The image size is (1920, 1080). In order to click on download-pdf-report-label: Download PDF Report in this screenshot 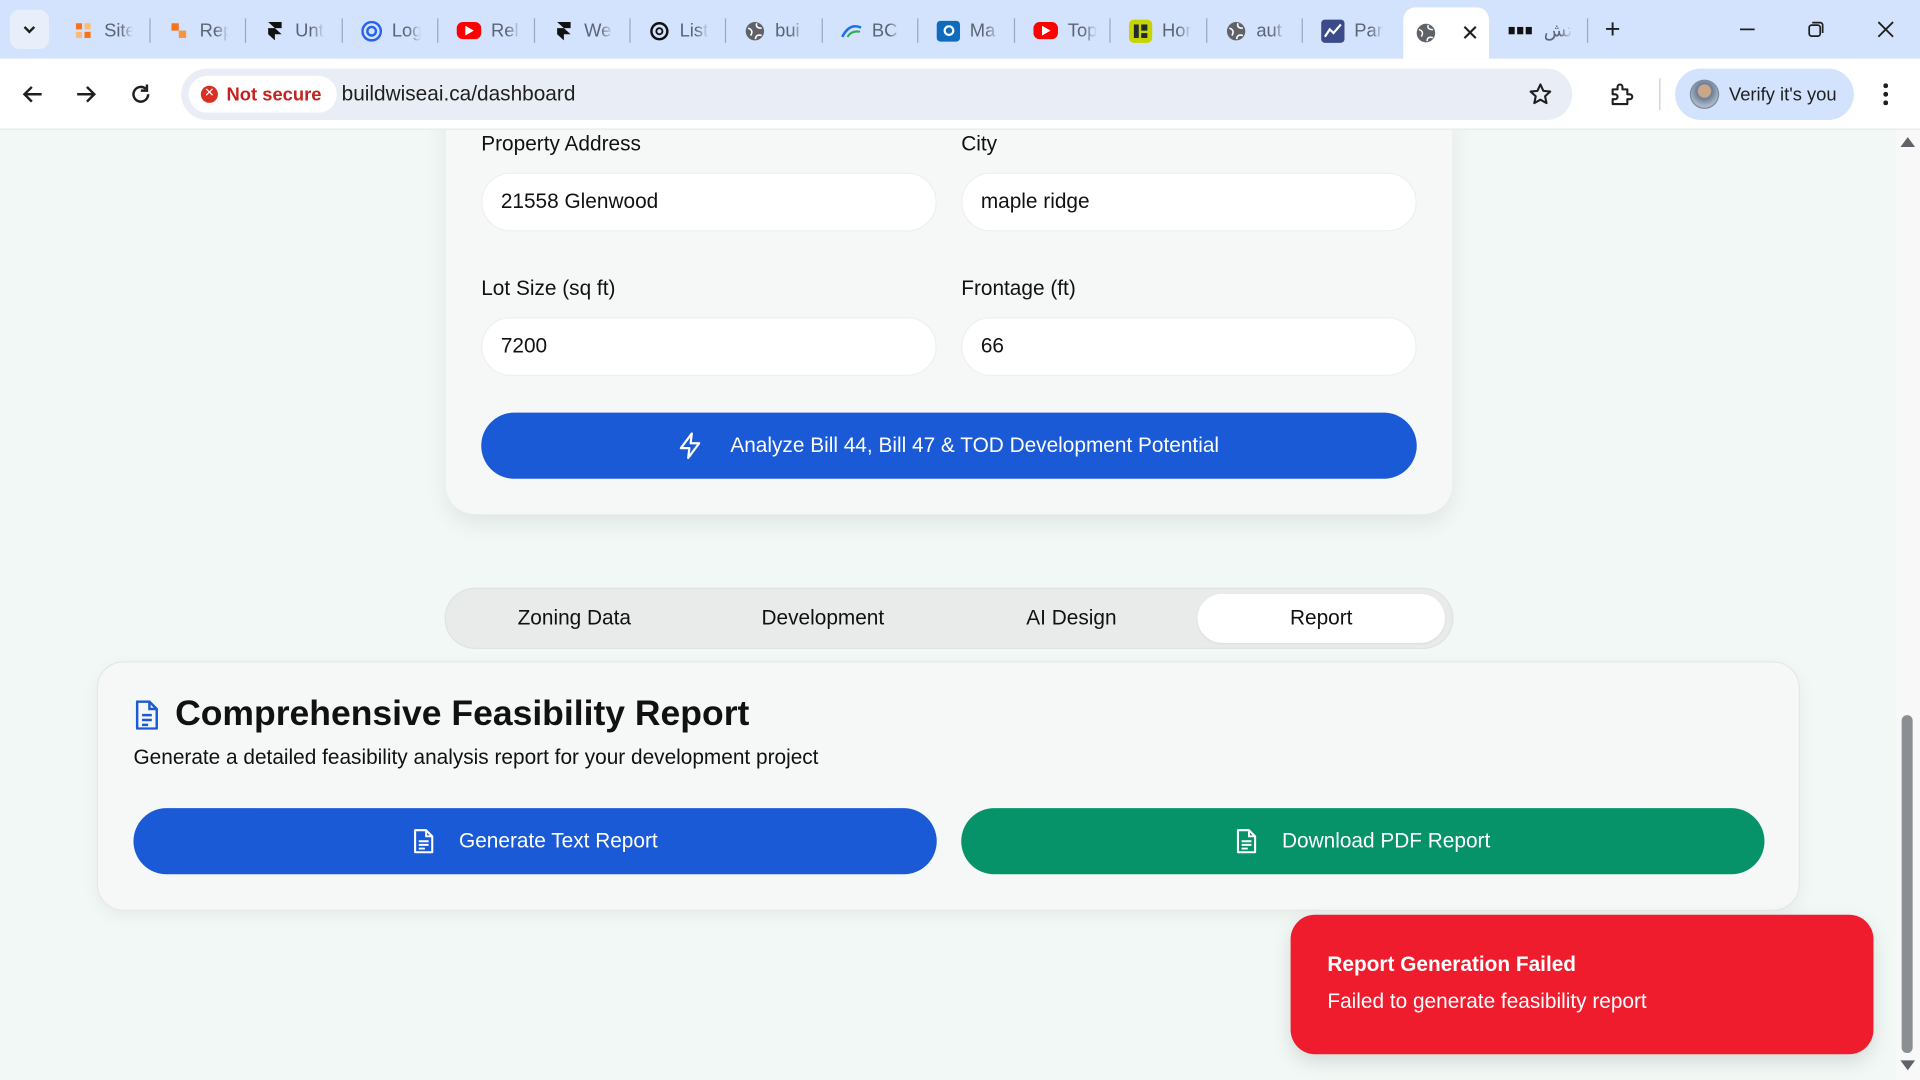, I will do `click(1386, 840)`.